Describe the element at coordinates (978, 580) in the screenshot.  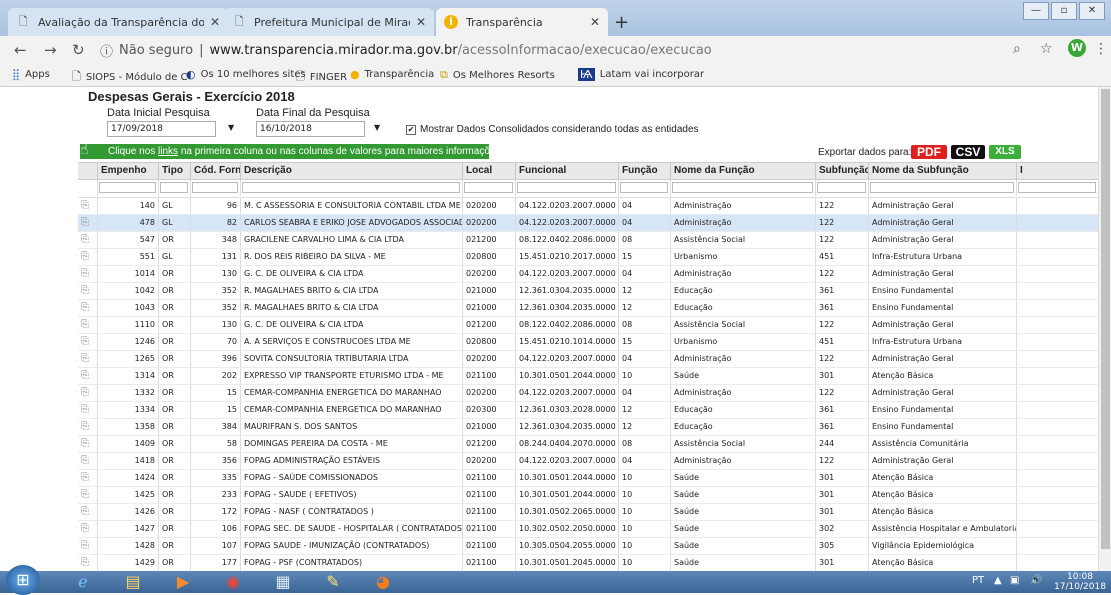
I see `language-indicator: PT` at that location.